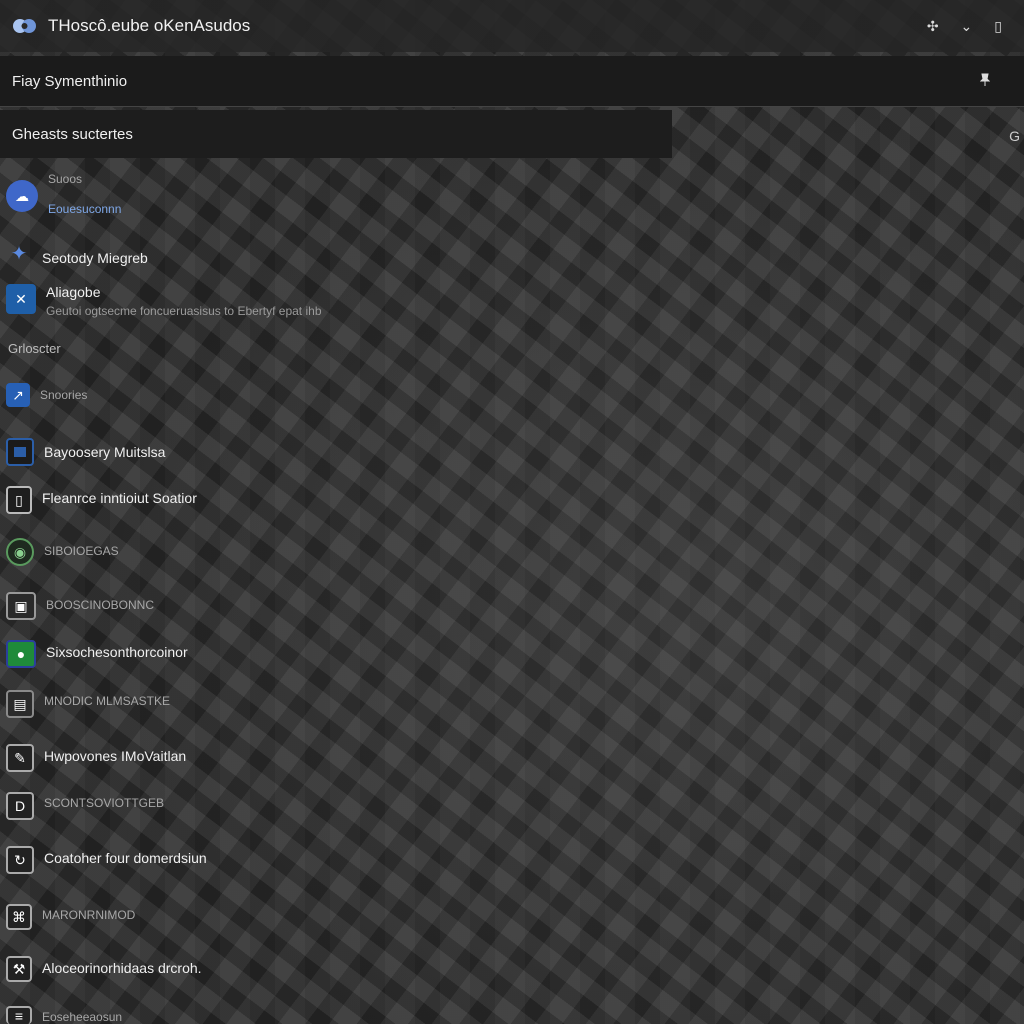  Describe the element at coordinates (998, 26) in the screenshot. I see `maximize-icon: ▯` at that location.